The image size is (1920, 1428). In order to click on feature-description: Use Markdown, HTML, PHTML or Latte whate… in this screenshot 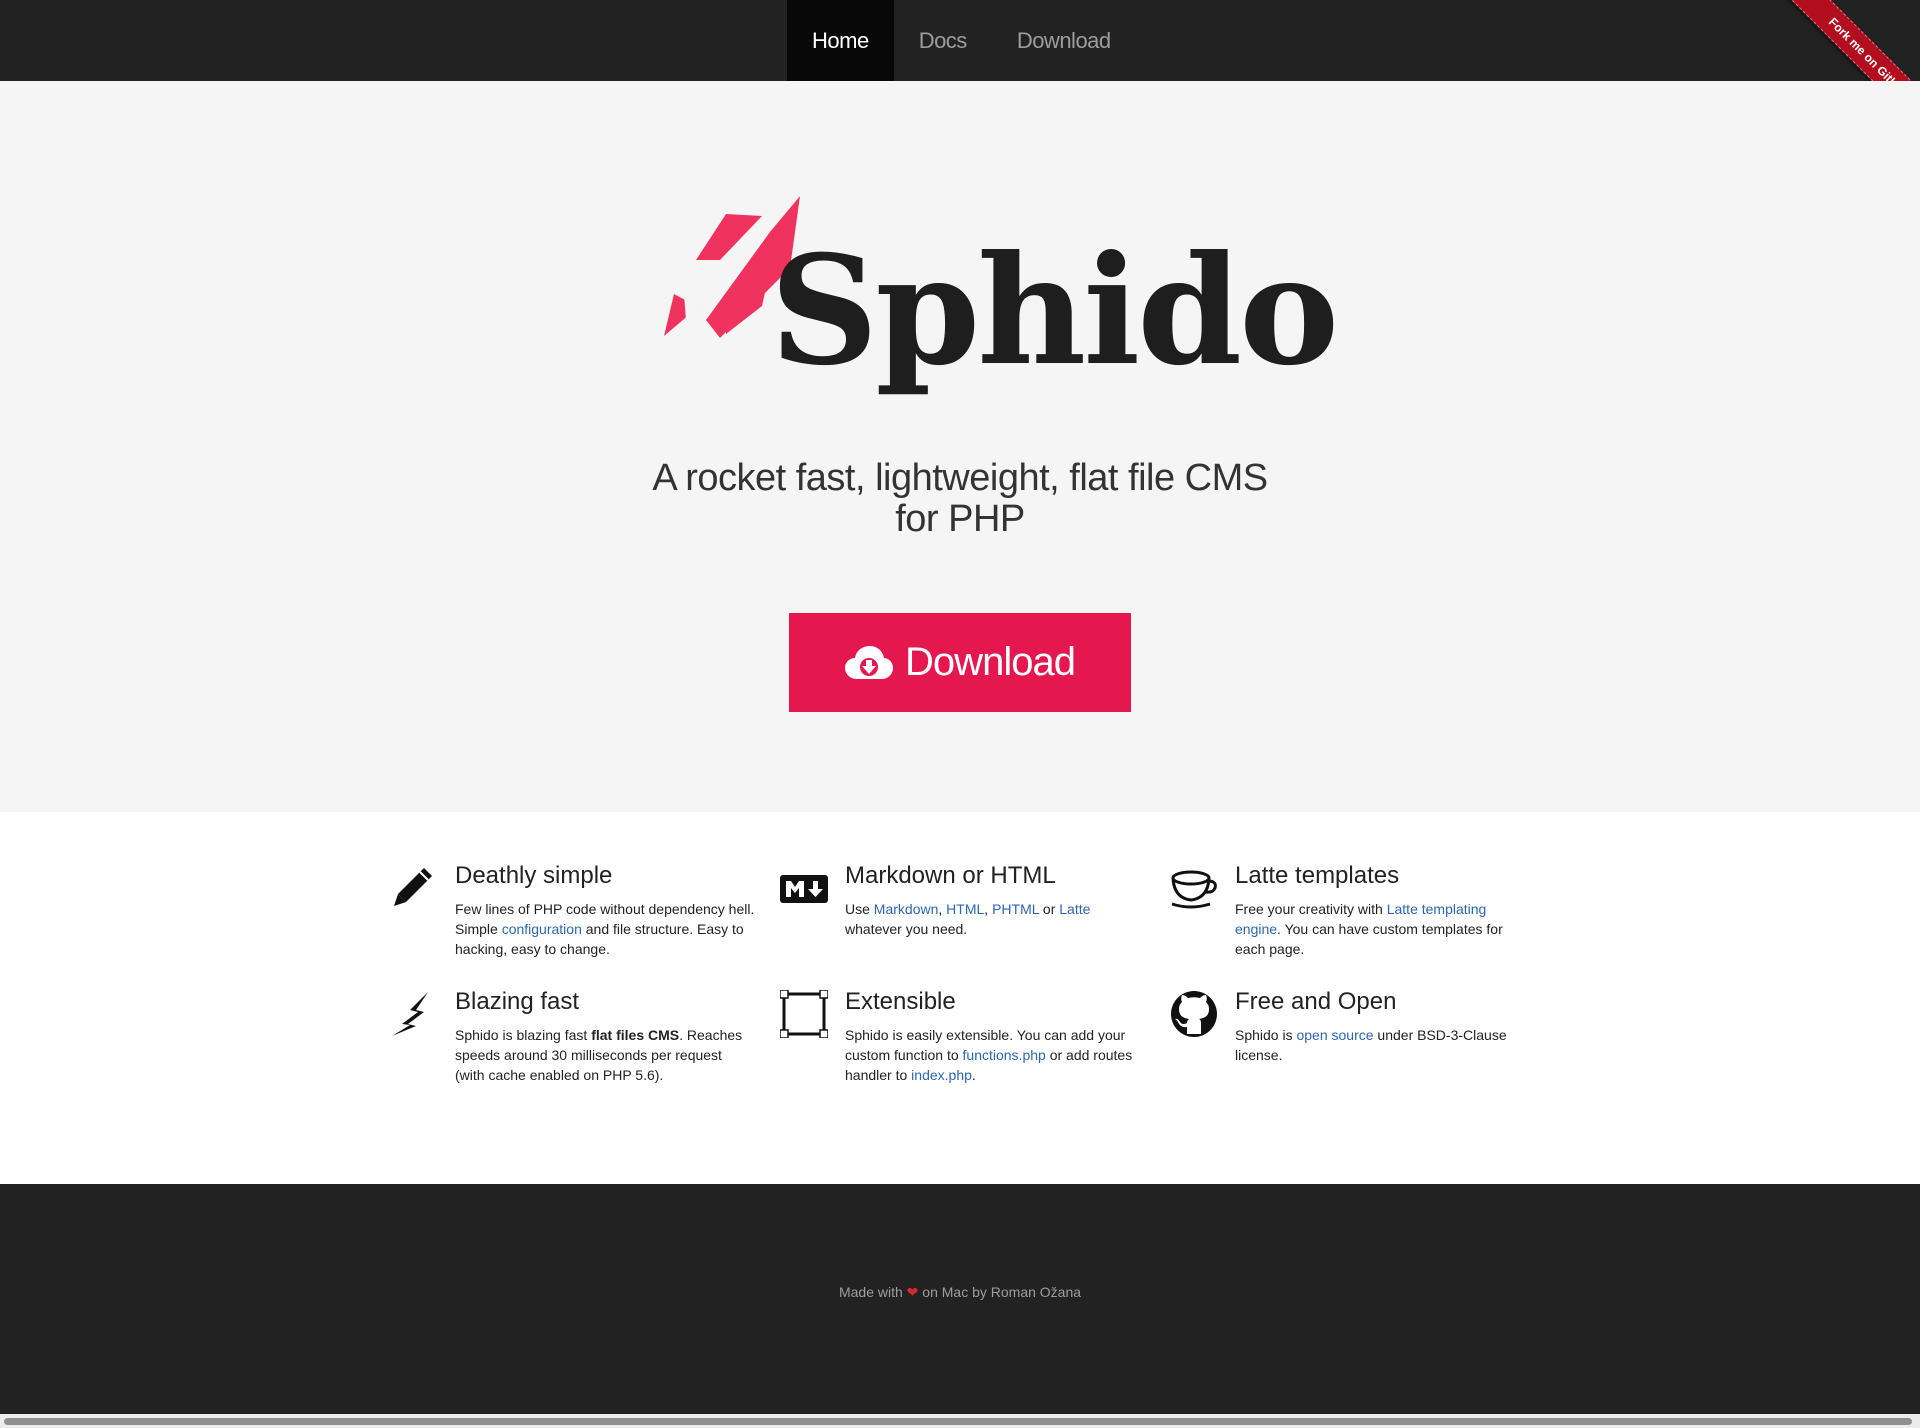, I will do `click(995, 919)`.